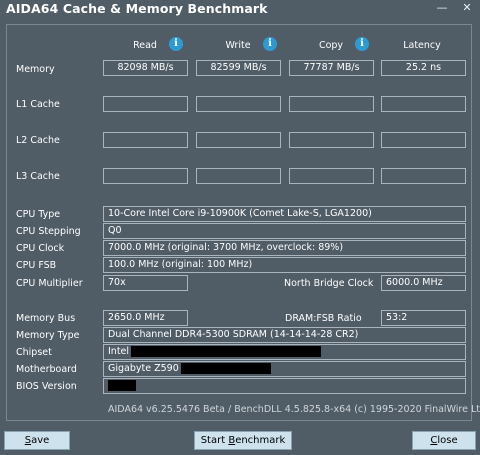 This screenshot has width=480, height=455. I want to click on dram-fsb-ratio-label: DRAM:FSB Ratio, so click(323, 318).